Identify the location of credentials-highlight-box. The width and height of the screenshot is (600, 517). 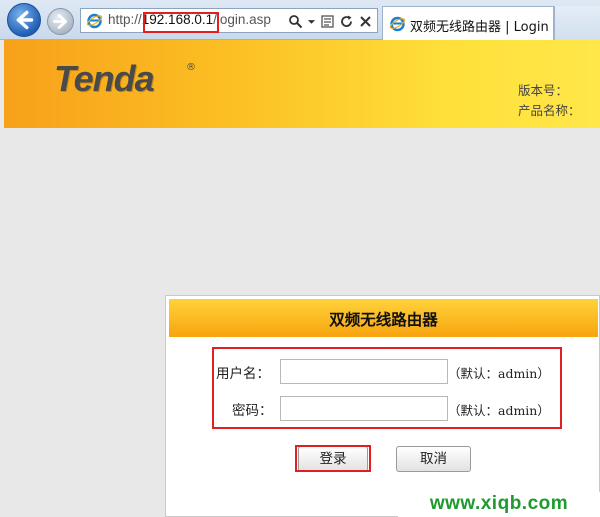
(387, 388).